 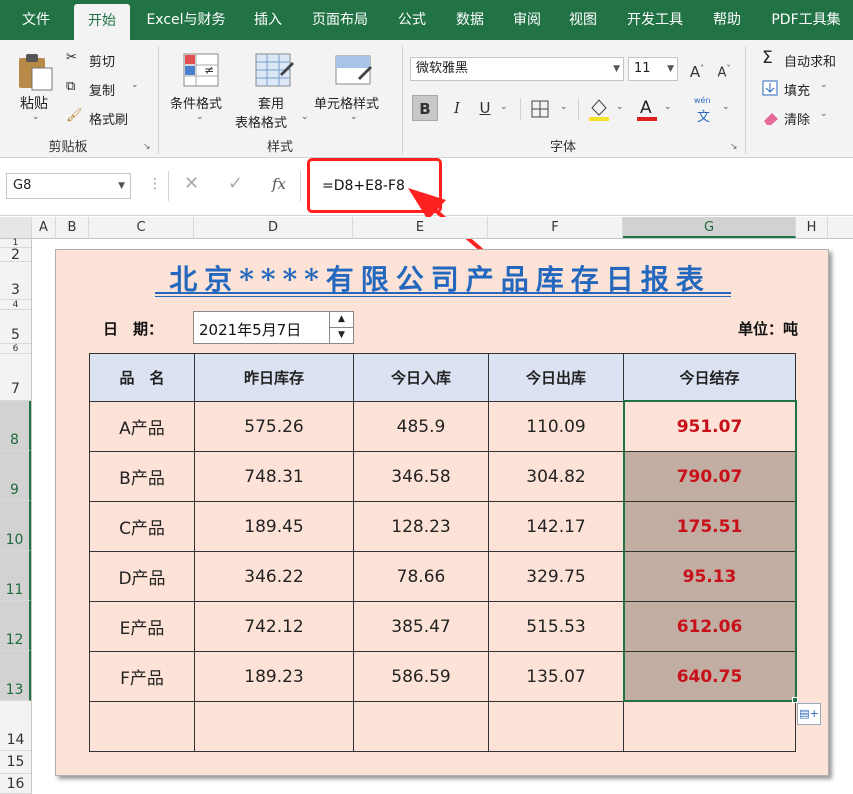 I want to click on row-header-15: 15, so click(x=15, y=762).